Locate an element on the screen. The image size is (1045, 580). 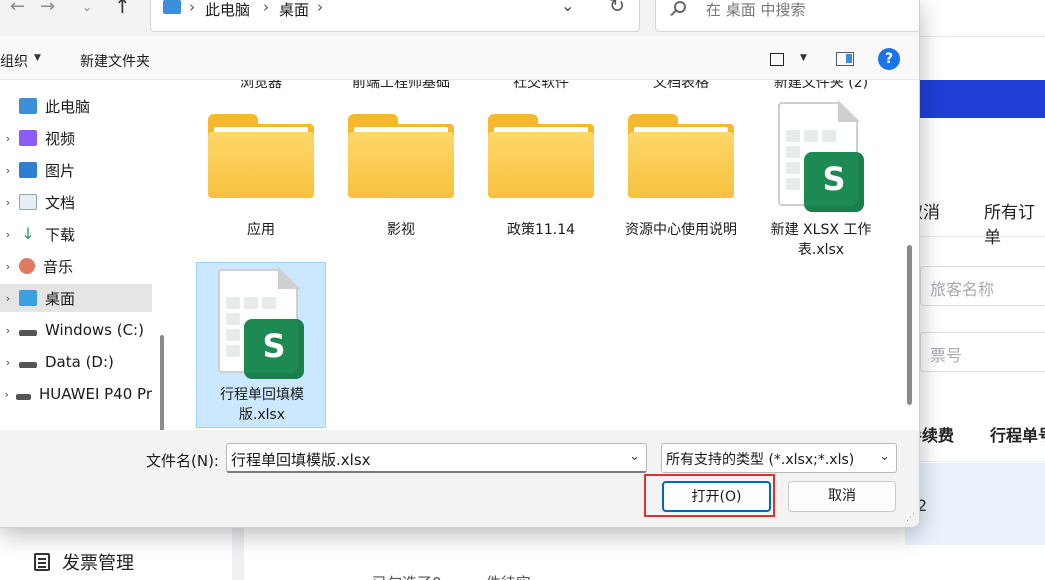
nav-item-phone: › HUAWEI P40 Pr is located at coordinates (76, 394).